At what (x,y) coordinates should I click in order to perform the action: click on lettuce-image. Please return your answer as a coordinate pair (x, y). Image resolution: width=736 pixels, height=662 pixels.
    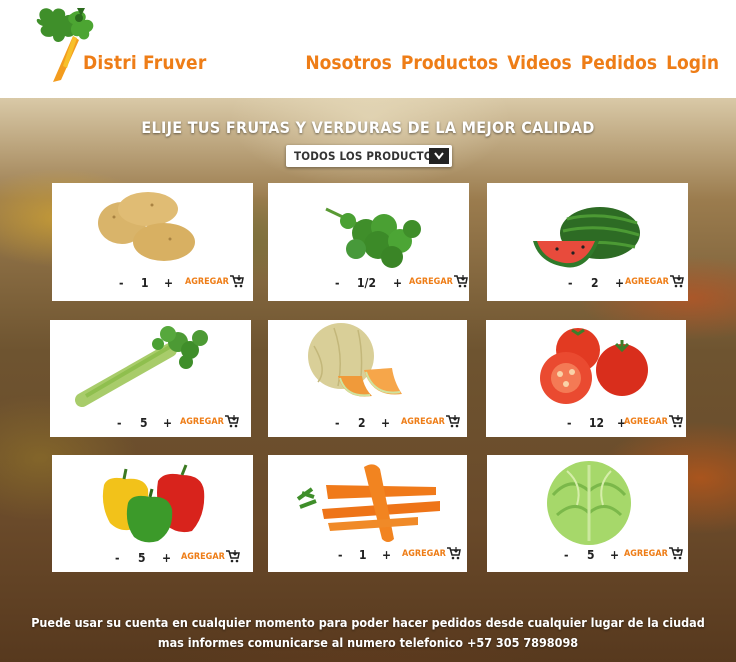
    Looking at the image, I should click on (589, 503).